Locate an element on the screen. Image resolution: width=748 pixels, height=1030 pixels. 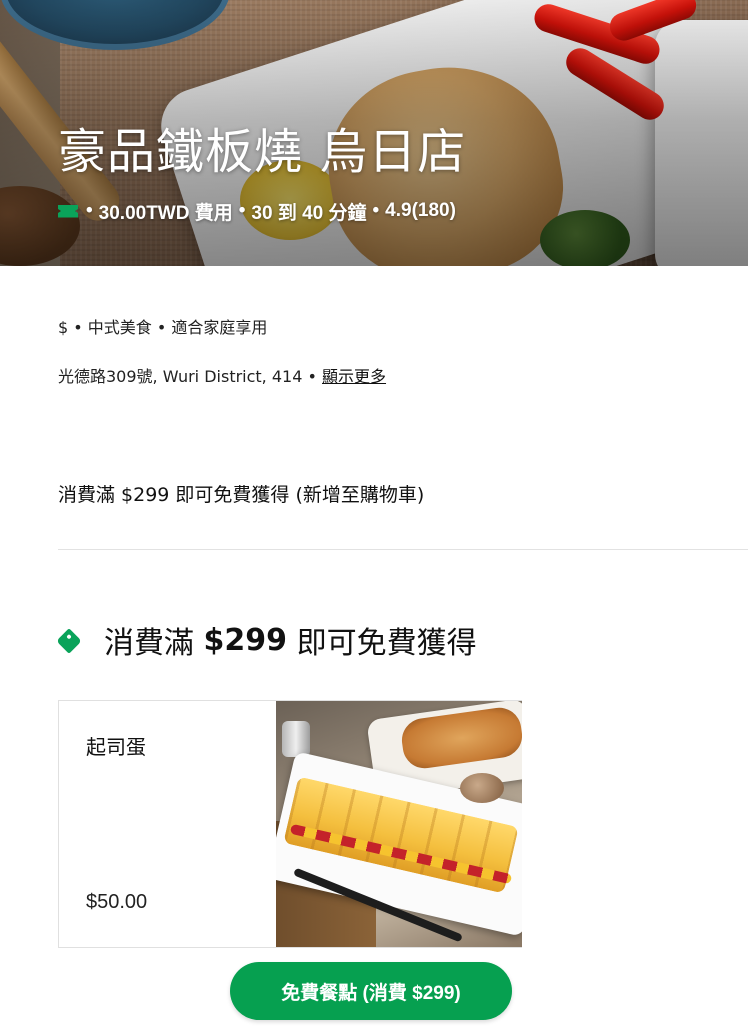
delivery-fee: 30.00TWD 費用 is located at coordinates (165, 213).